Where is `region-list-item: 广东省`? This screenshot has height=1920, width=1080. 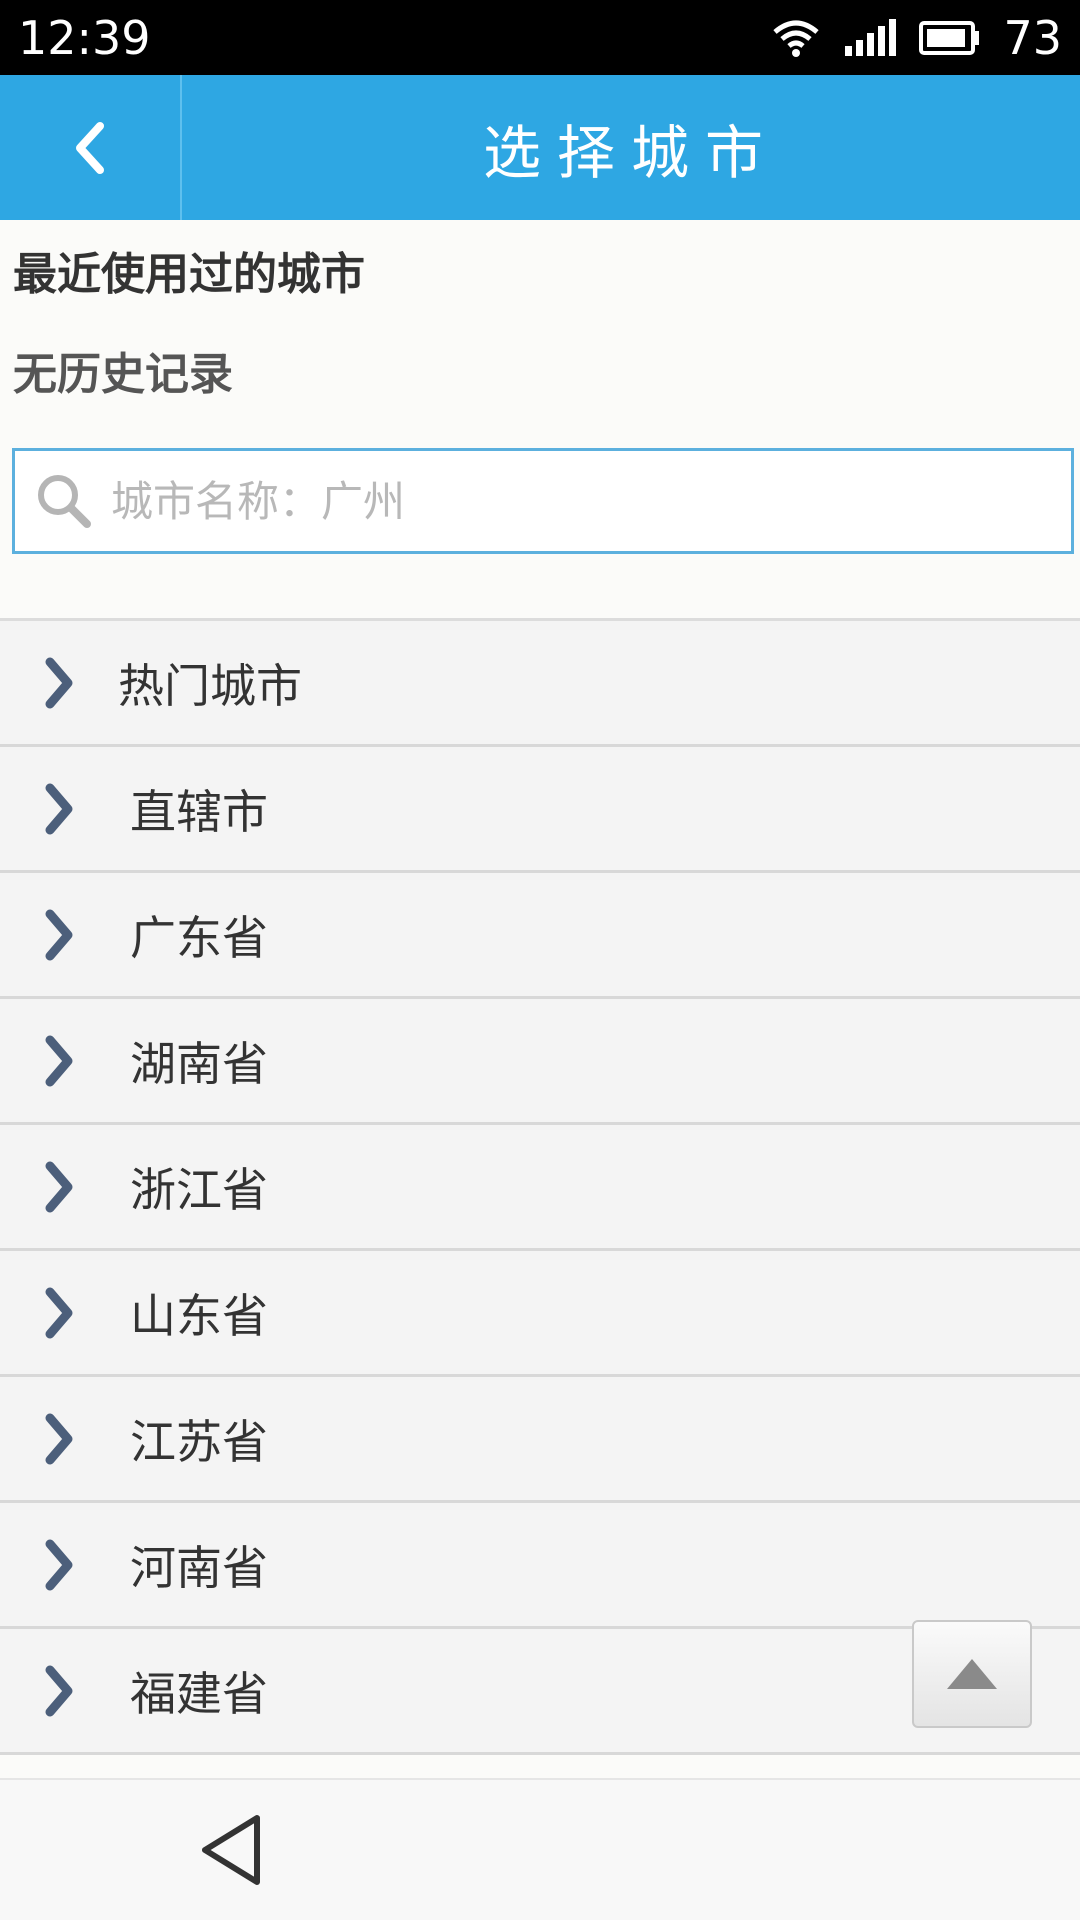 region-list-item: 广东省 is located at coordinates (540, 936).